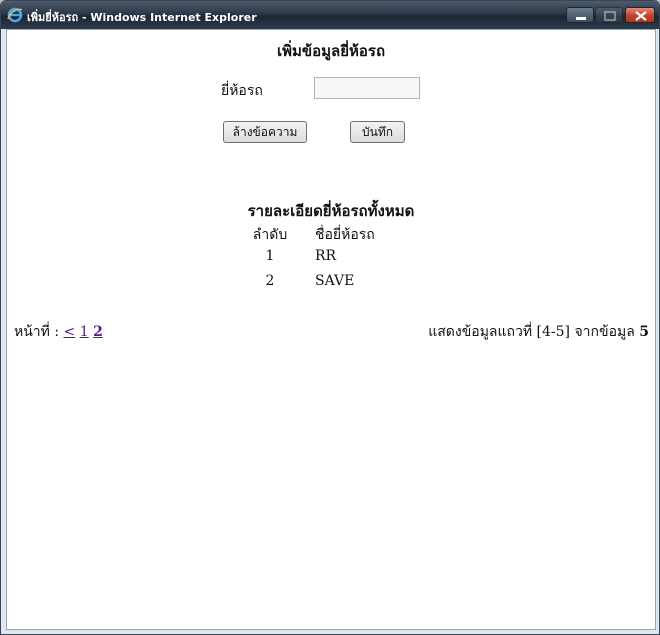 This screenshot has width=660, height=635. What do you see at coordinates (331, 211) in the screenshot?
I see `list-heading: รายละเอียดยี่ห้อรถทั้งหมด` at bounding box center [331, 211].